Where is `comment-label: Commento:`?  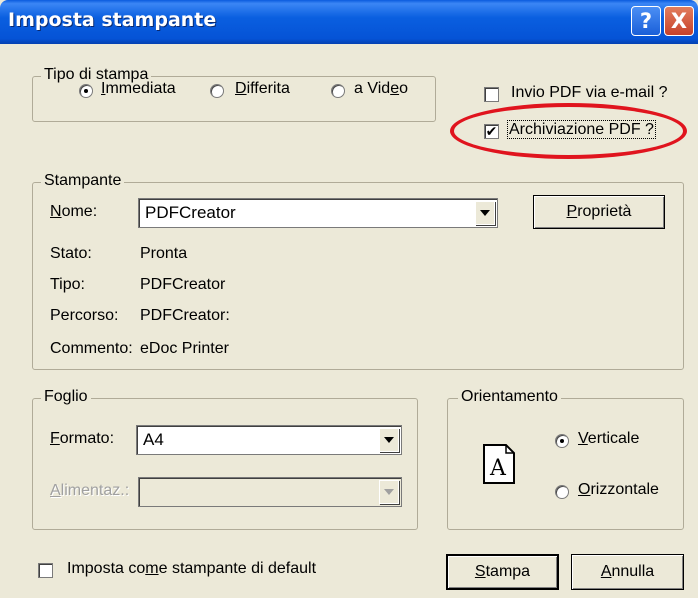
comment-label: Commento: is located at coordinates (91, 348).